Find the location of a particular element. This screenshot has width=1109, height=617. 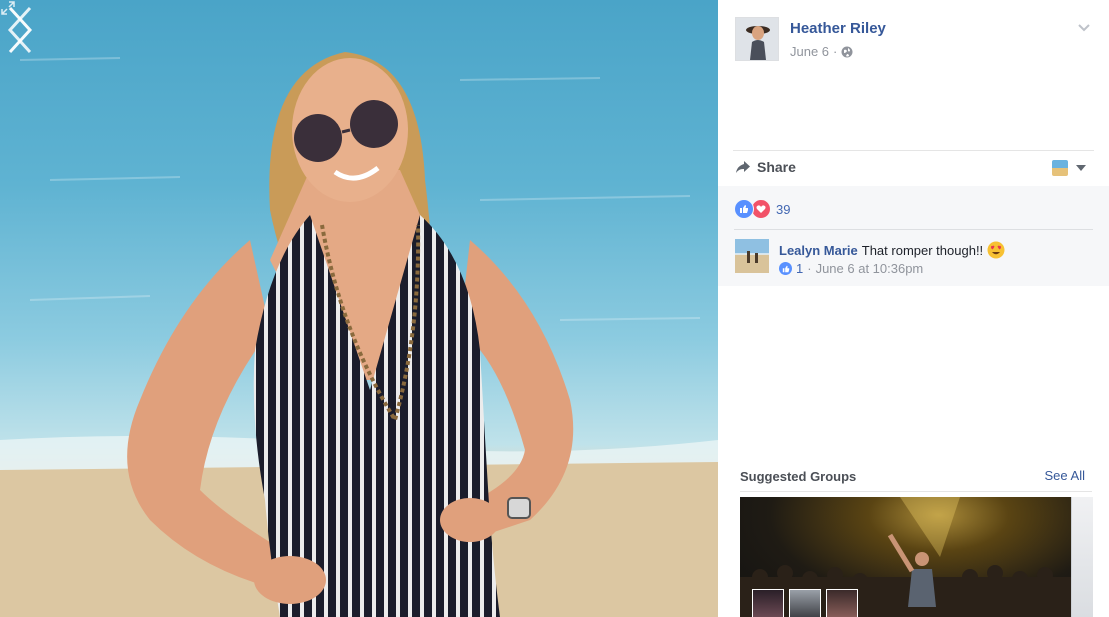

comment-timestamp: June 6 at 10:36pm is located at coordinates (870, 268).